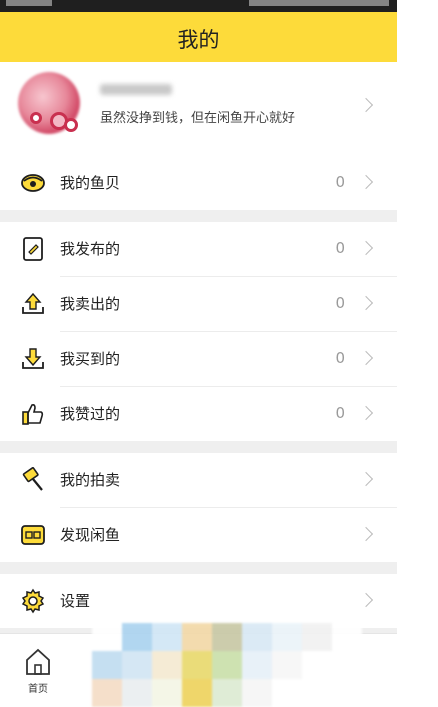 The image size is (438, 707). Describe the element at coordinates (38, 689) in the screenshot. I see `tab-home-label: 首页` at that location.